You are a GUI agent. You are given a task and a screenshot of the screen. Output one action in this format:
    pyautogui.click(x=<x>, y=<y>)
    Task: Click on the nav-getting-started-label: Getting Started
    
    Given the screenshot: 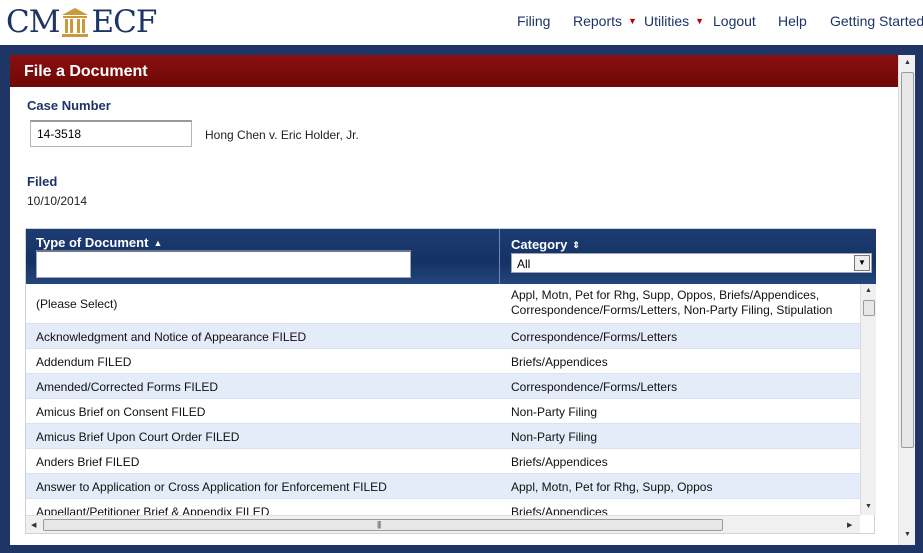 What is the action you would take?
    pyautogui.click(x=876, y=21)
    